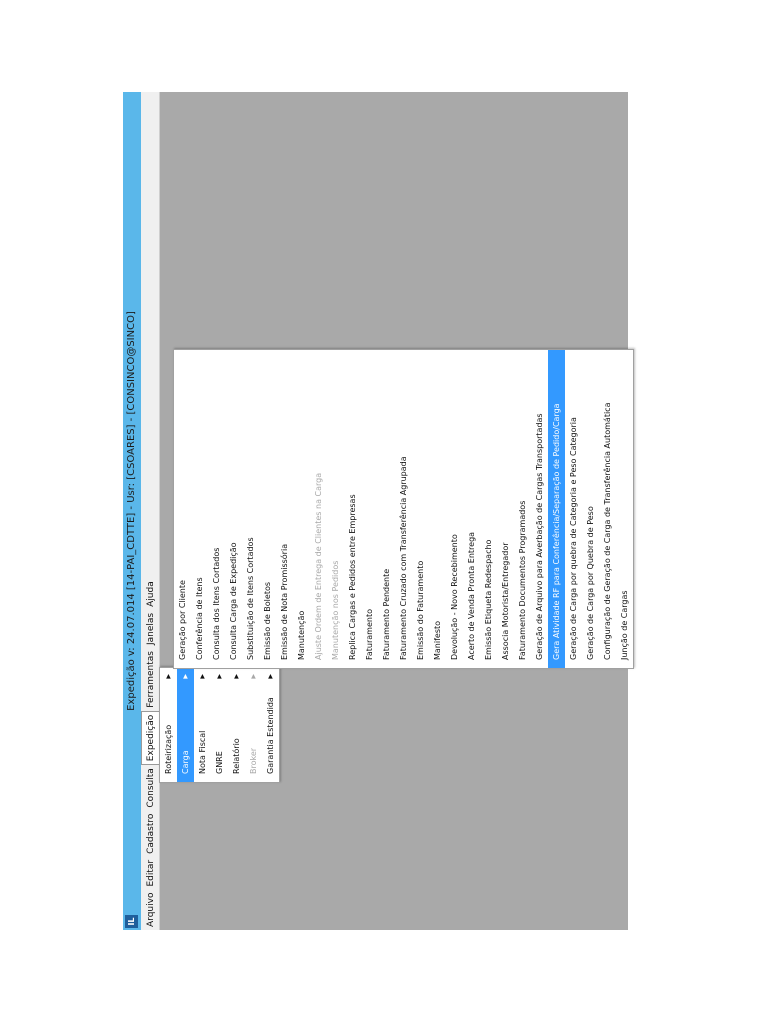  What do you see at coordinates (488, 599) in the screenshot?
I see `menu-item-label: Emissão Etiqueta Redespacho` at bounding box center [488, 599].